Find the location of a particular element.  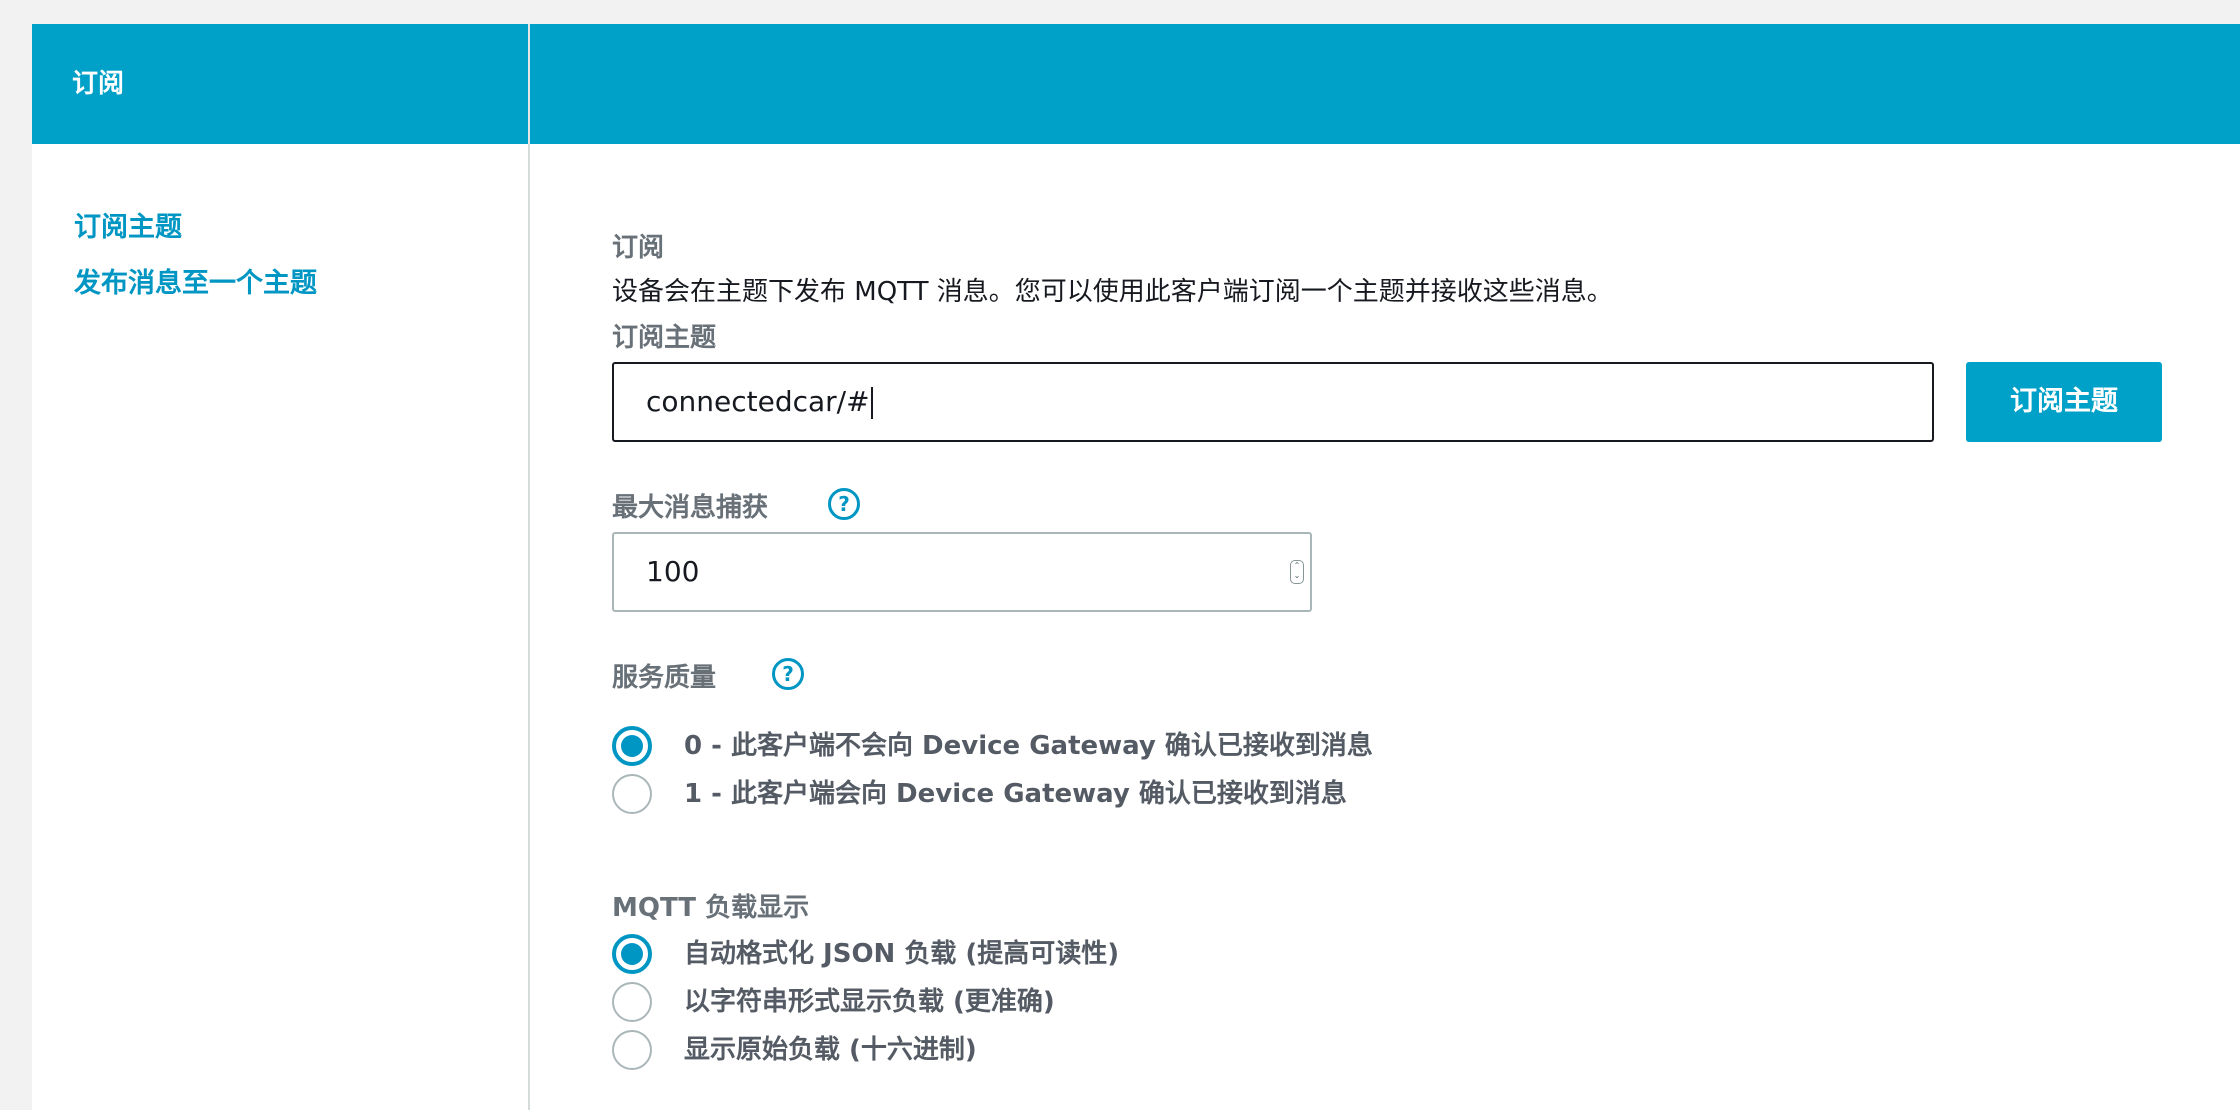

topic-input-value: connectedcar/# is located at coordinates (758, 401).